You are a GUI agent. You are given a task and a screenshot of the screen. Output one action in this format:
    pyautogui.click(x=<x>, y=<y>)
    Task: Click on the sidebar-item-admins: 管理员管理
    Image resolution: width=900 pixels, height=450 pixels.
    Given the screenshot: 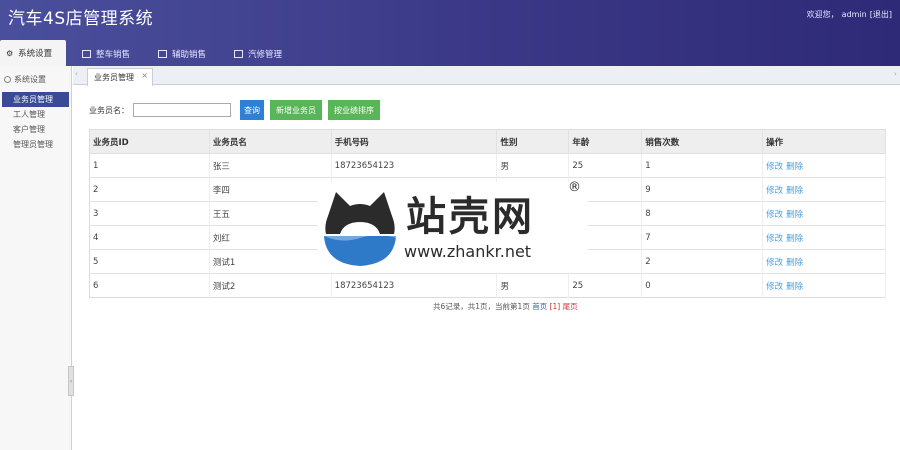 What is the action you would take?
    pyautogui.click(x=35, y=144)
    